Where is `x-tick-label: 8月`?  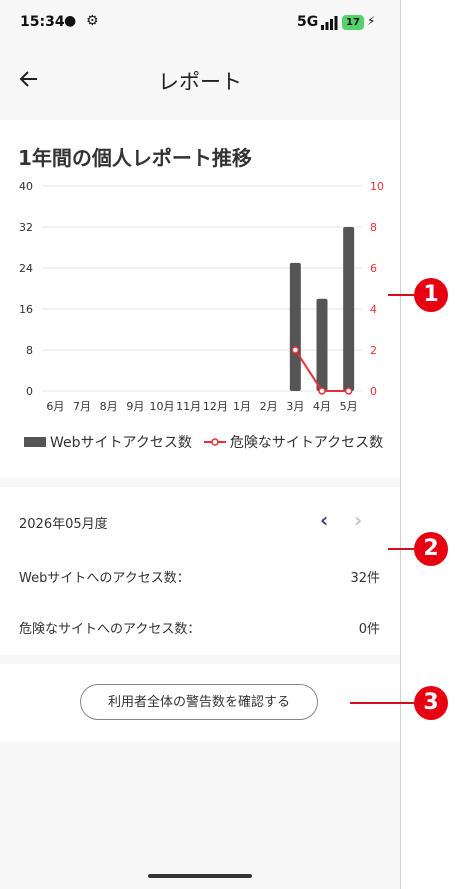 x-tick-label: 8月 is located at coordinates (109, 406).